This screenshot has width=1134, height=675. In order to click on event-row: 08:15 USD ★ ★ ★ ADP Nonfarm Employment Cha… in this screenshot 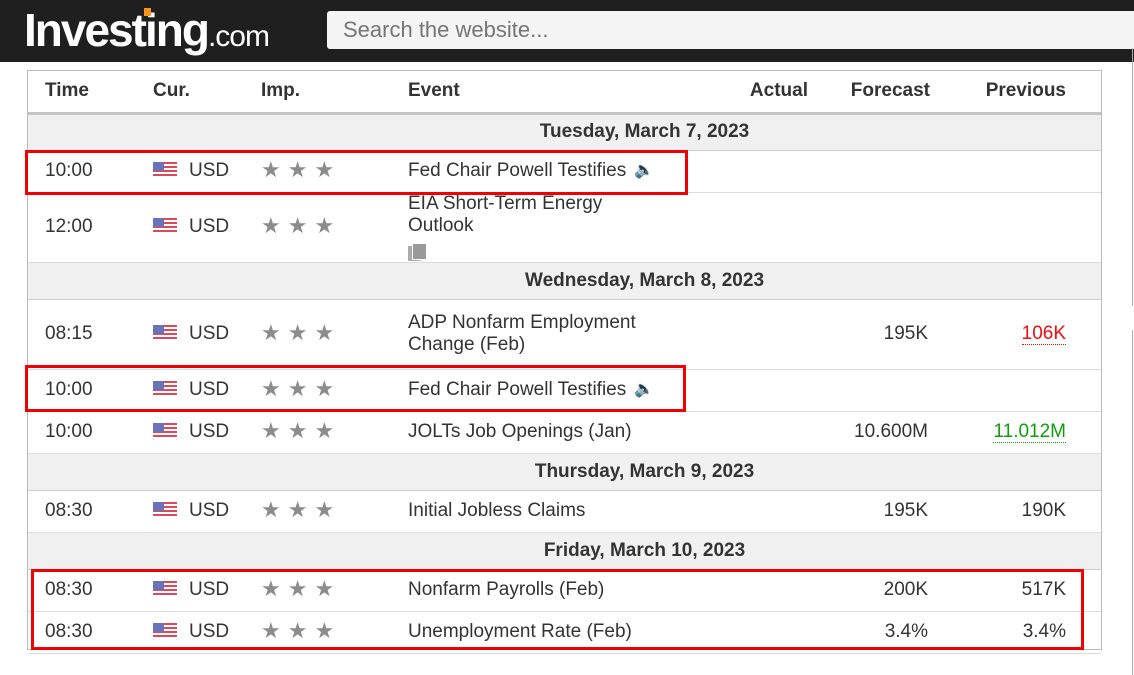, I will do `click(564, 334)`.